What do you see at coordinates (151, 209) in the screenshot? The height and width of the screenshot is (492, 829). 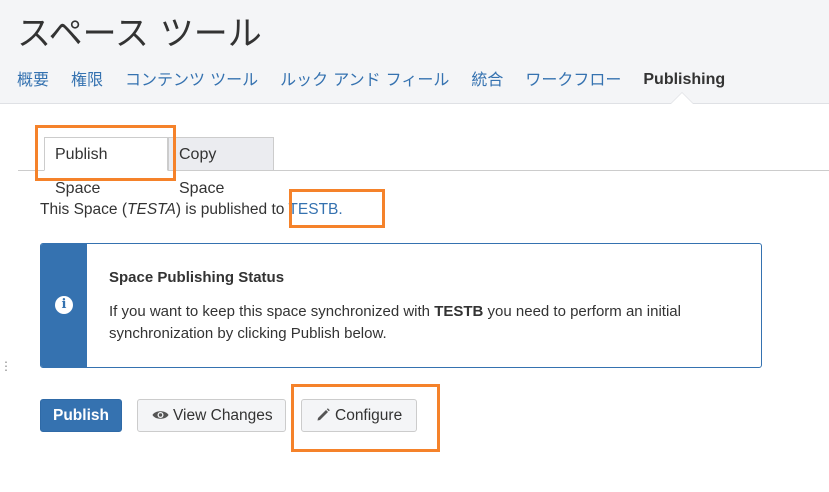 I see `source-space-key: TESTA` at bounding box center [151, 209].